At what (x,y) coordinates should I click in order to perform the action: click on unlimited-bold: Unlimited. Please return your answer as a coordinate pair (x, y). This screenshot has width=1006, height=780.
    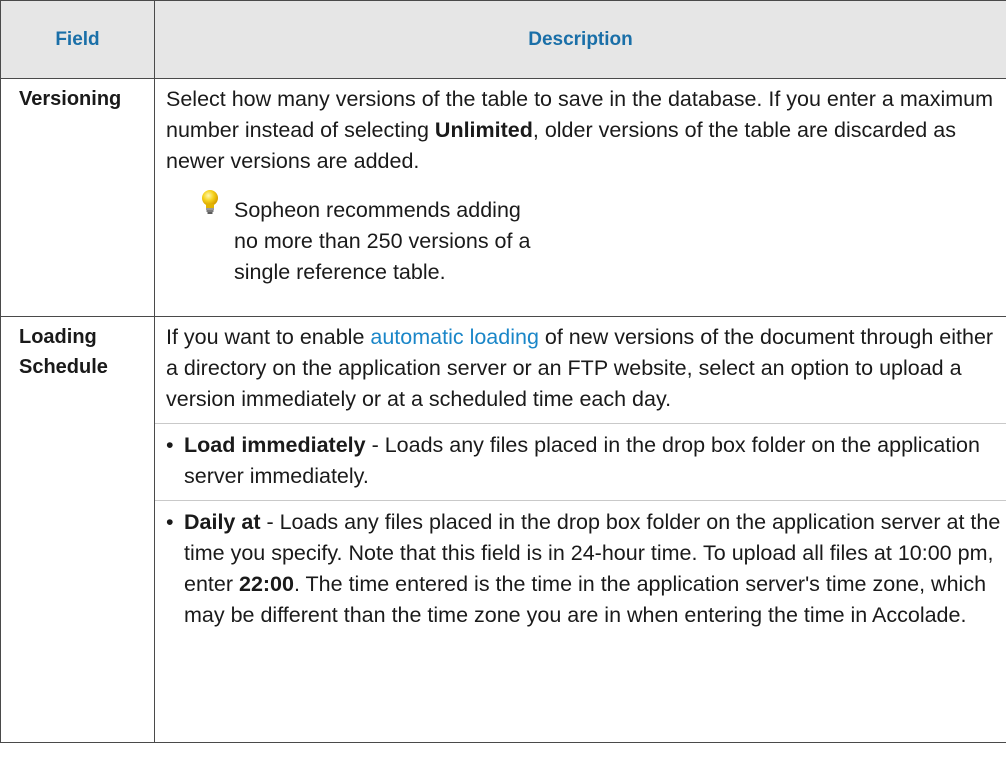
    Looking at the image, I should click on (483, 130).